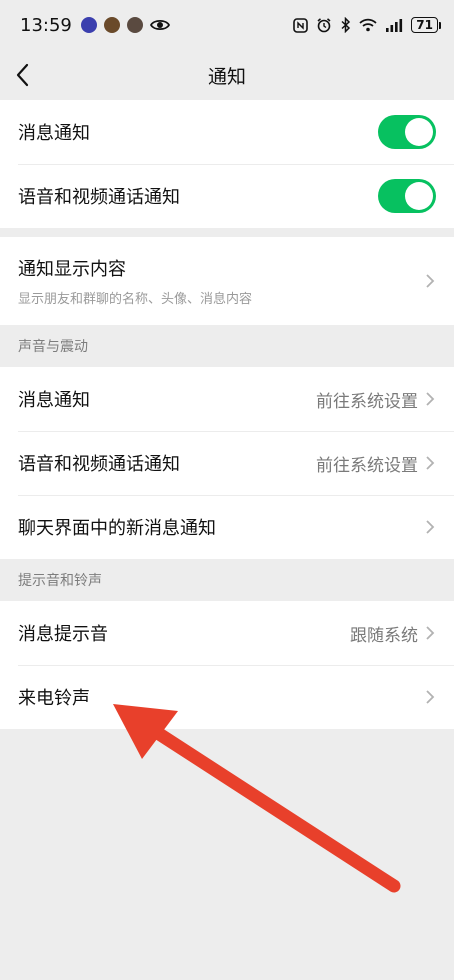 This screenshot has height=980, width=454. I want to click on call-notification-toggle, so click(407, 196).